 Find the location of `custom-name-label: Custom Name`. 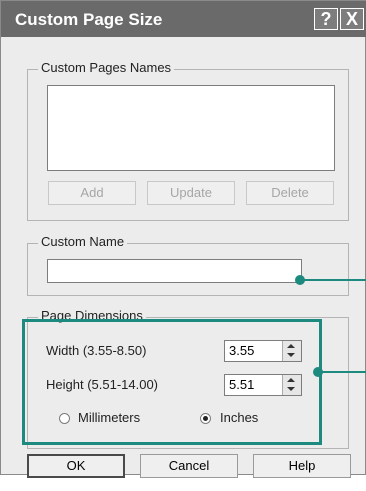

custom-name-label: Custom Name is located at coordinates (83, 241).